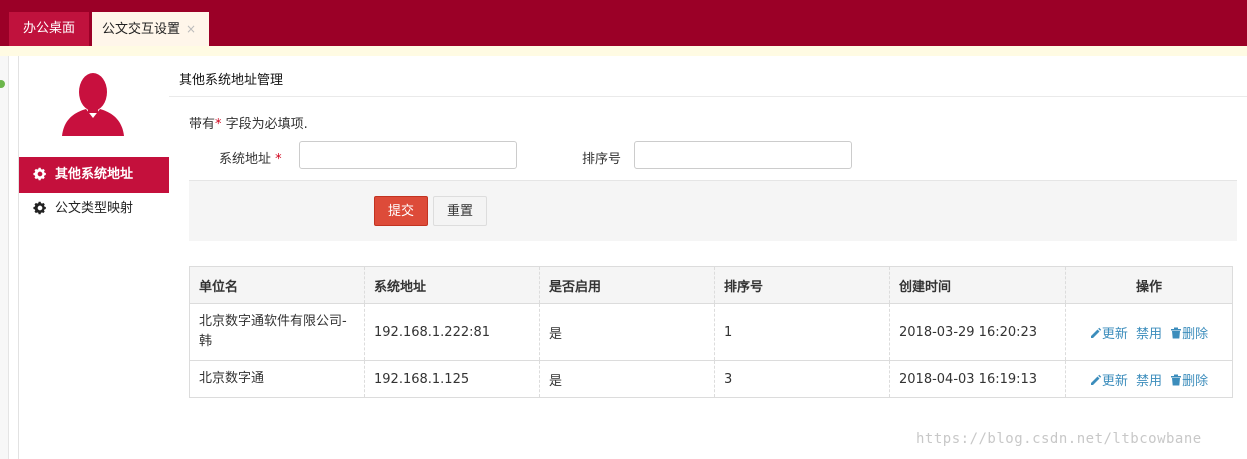 This screenshot has height=459, width=1247. I want to click on address-label-text: 系统地址, so click(245, 159).